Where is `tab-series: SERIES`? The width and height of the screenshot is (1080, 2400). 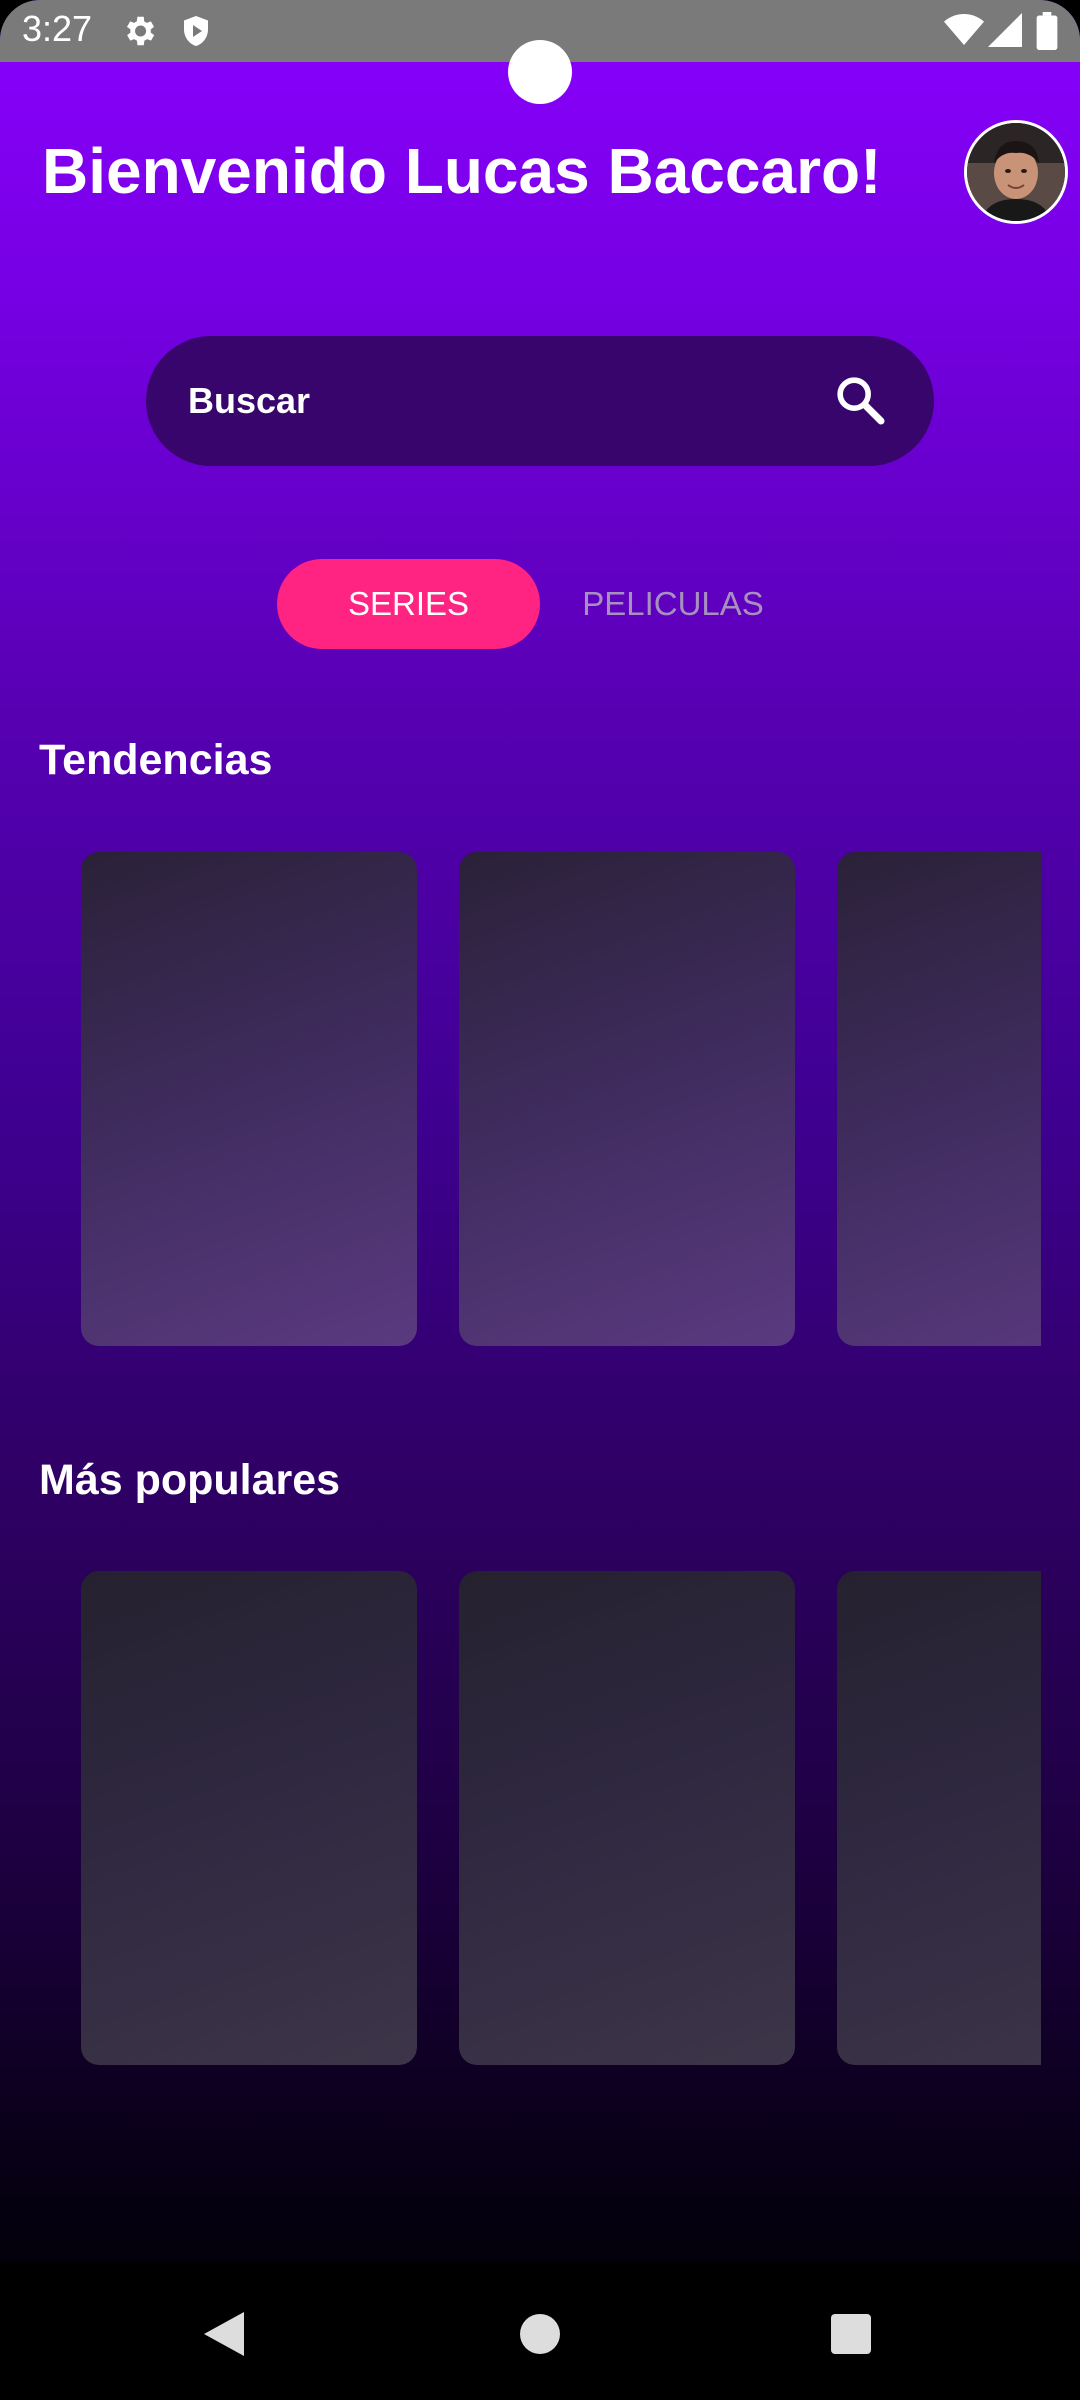
tab-series: SERIES is located at coordinates (408, 604).